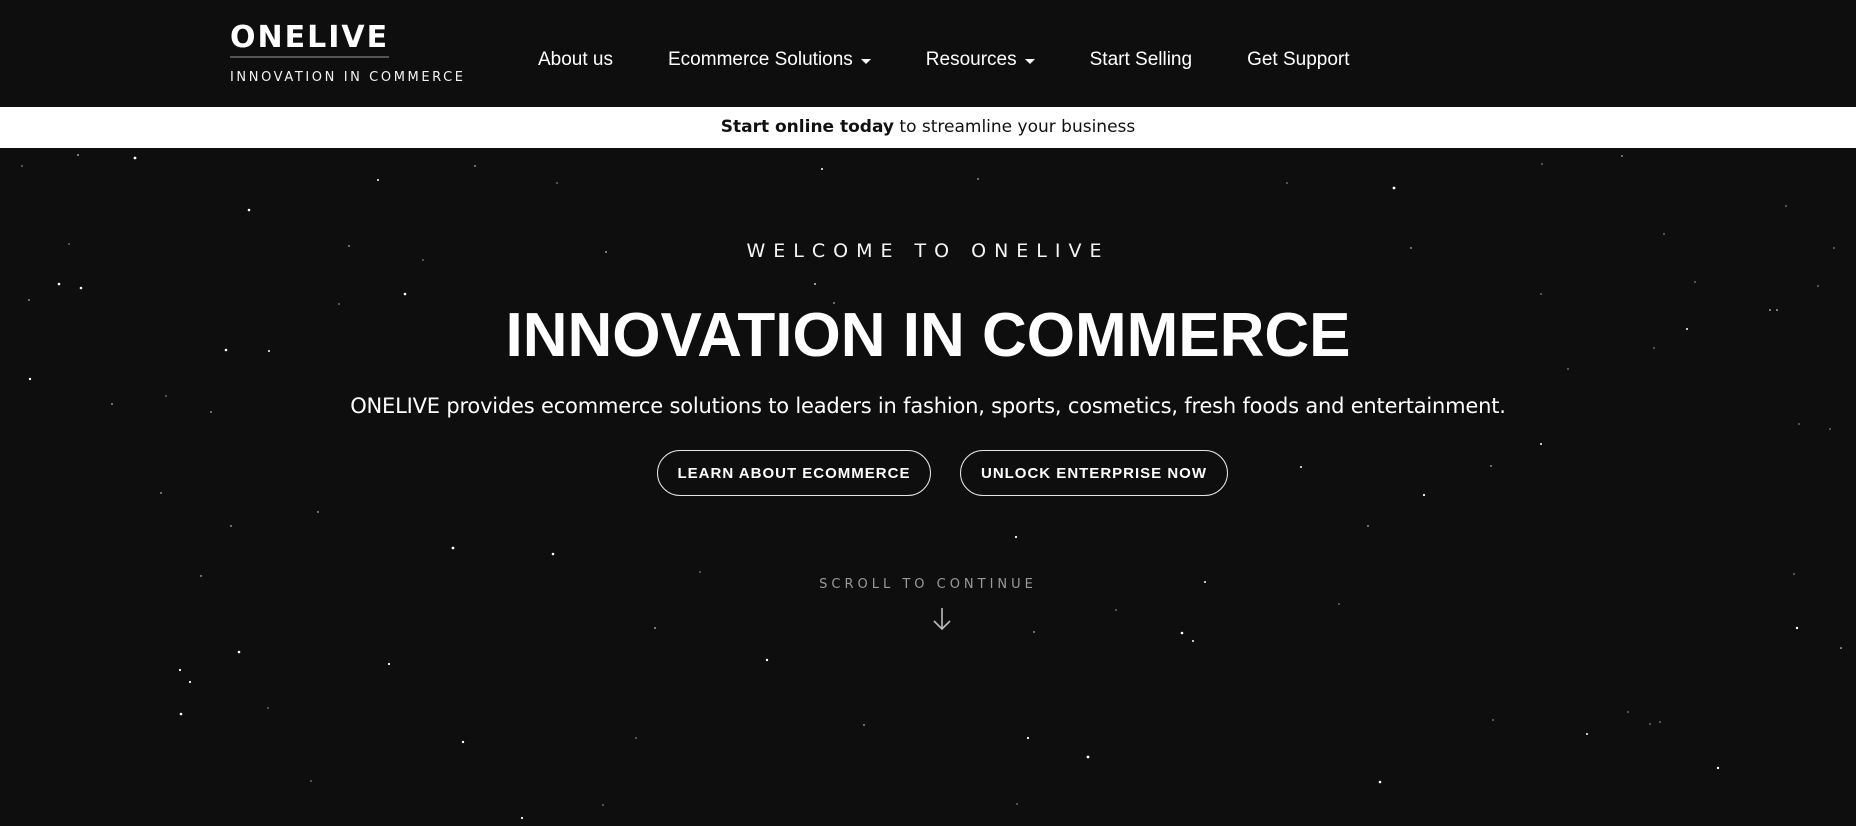 The width and height of the screenshot is (1856, 826). I want to click on hero-headline: INNOVATION IN COMMERCE, so click(928, 335).